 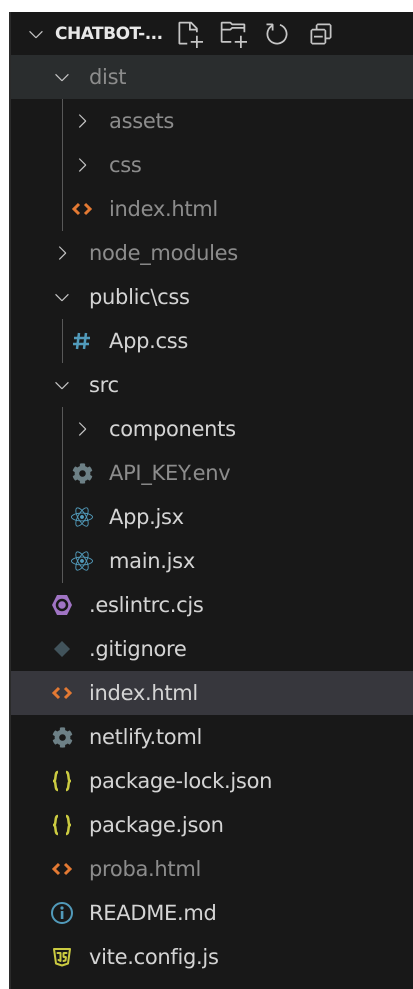 What do you see at coordinates (212, 957) in the screenshot?
I see `file-item: vite.config.js` at bounding box center [212, 957].